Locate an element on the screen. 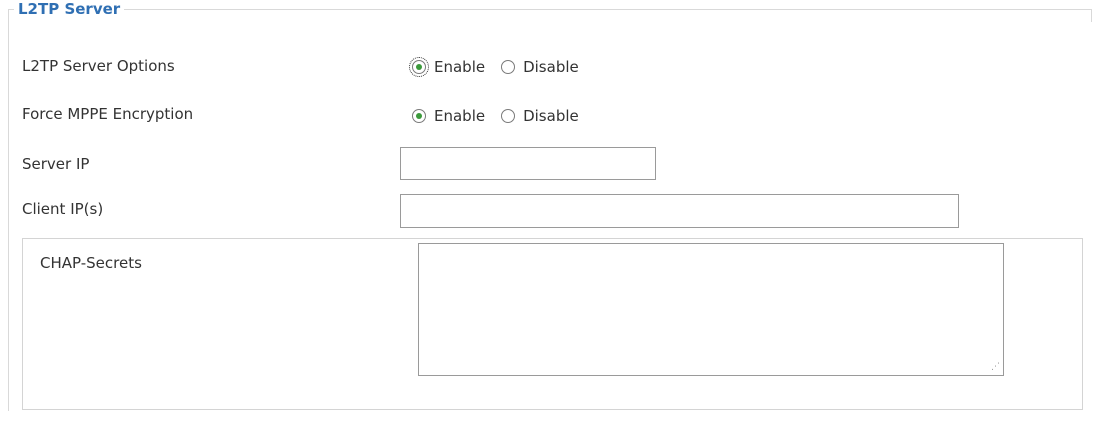  server-options-enable-radio is located at coordinates (419, 67).